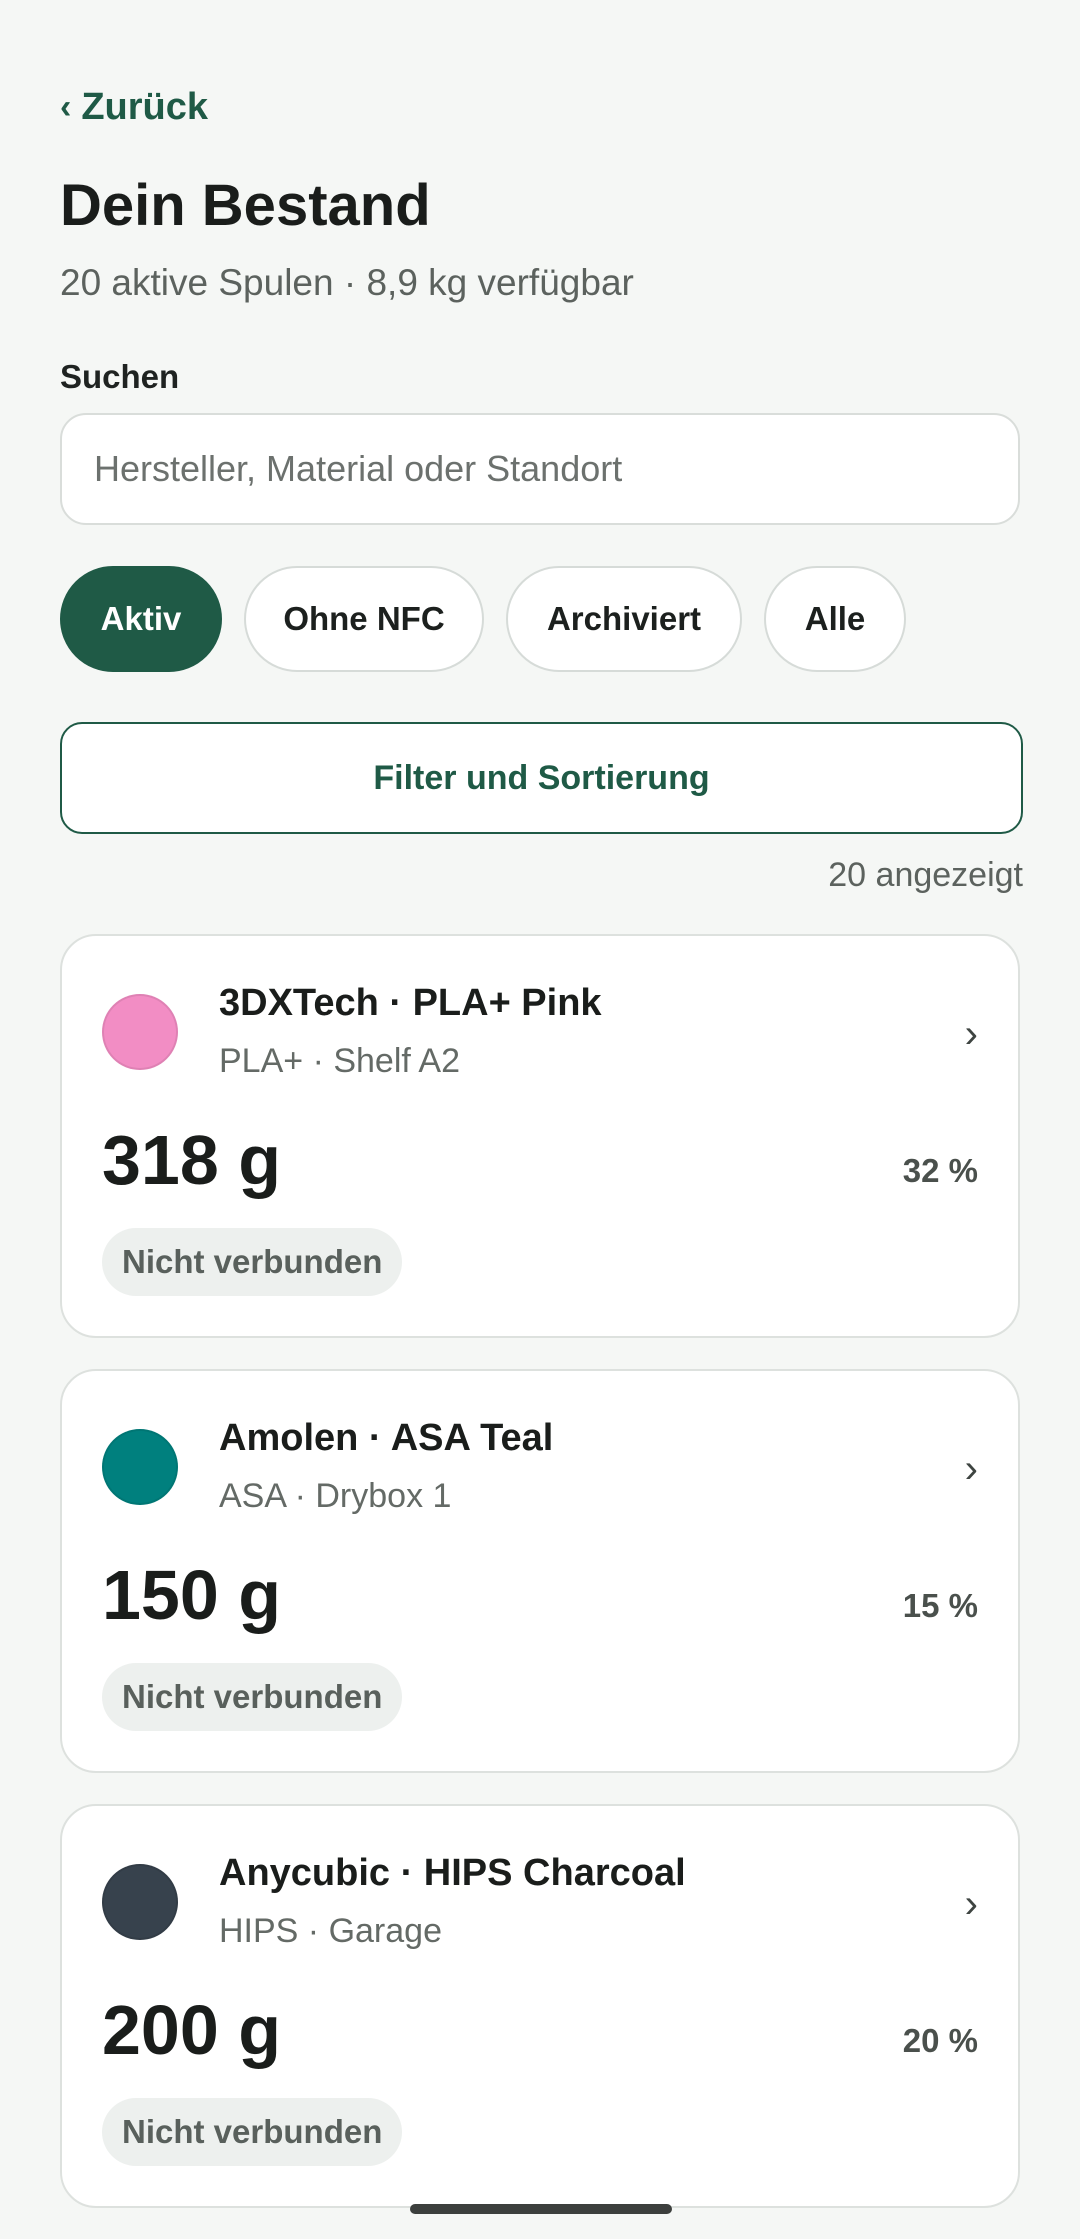 This screenshot has height=2239, width=1080. What do you see at coordinates (339, 1061) in the screenshot?
I see `spool-meta: PLA+ · Shelf A2` at bounding box center [339, 1061].